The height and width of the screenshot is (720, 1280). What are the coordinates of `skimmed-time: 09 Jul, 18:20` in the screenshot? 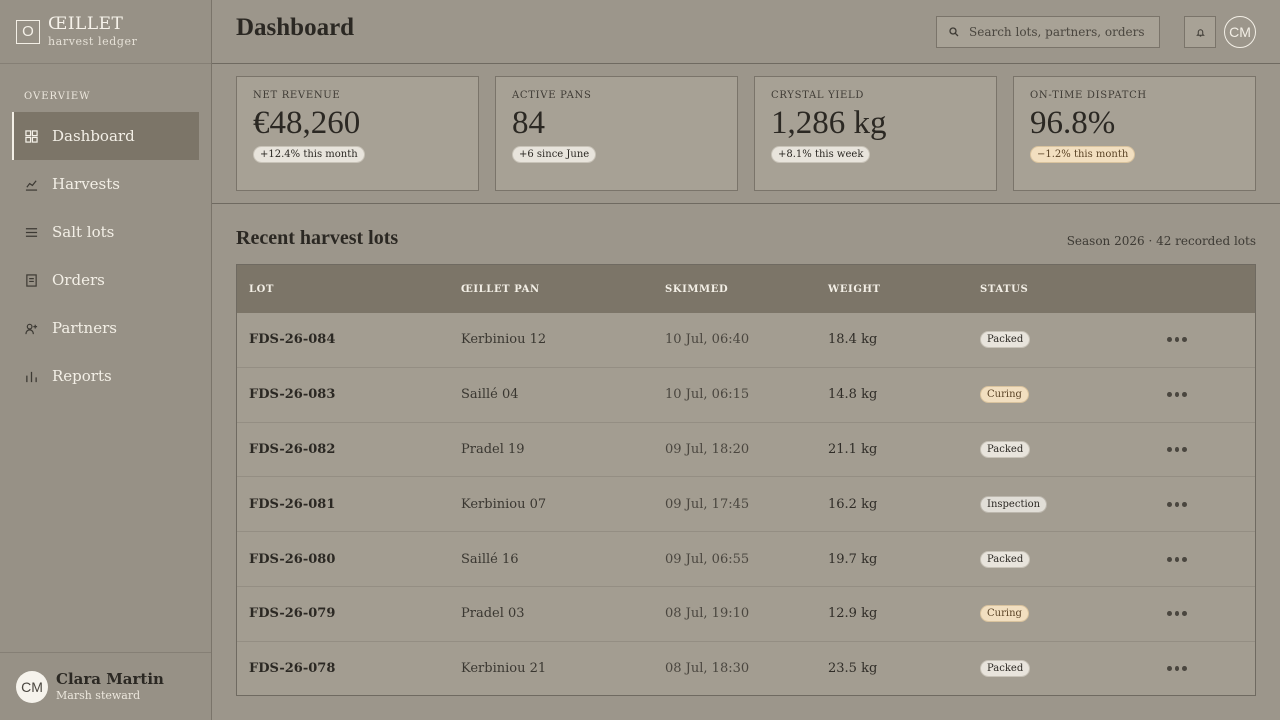 It's located at (707, 449).